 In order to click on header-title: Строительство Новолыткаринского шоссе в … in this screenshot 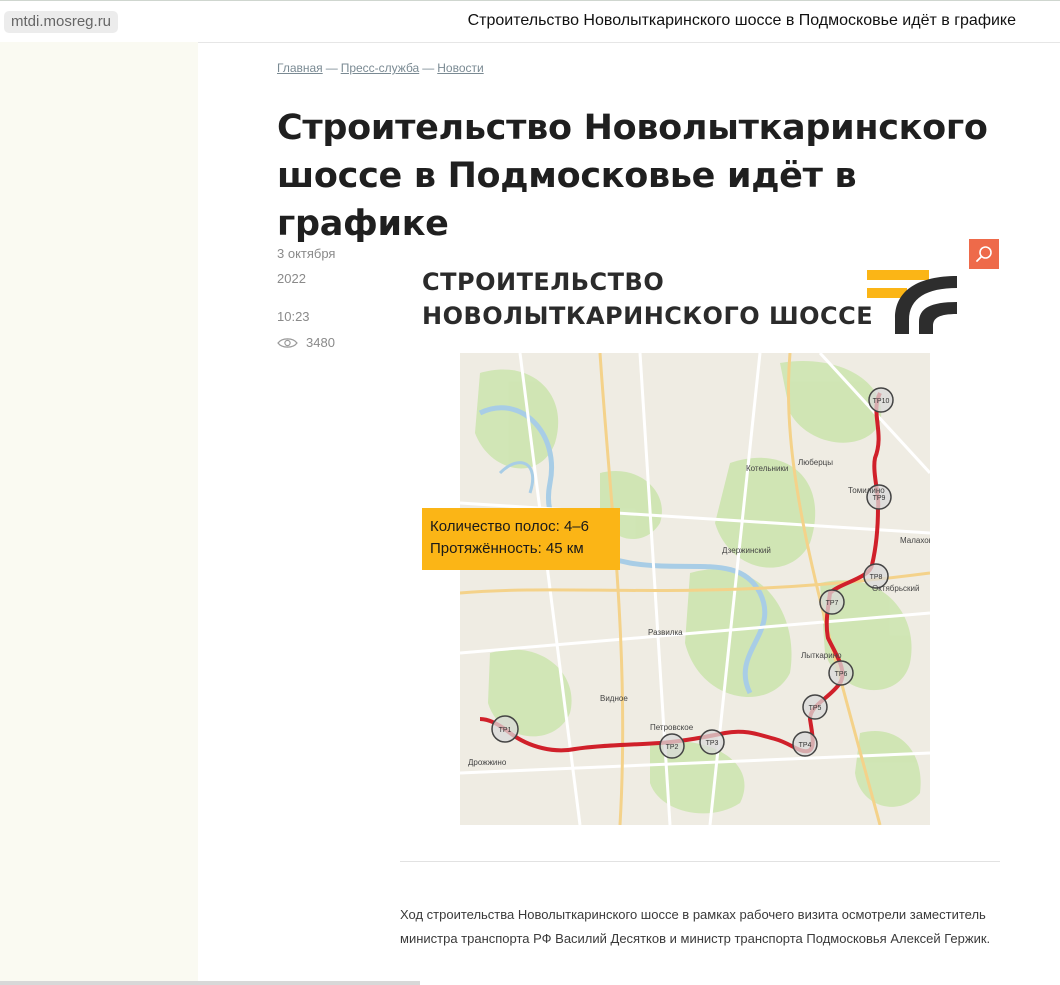, I will do `click(741, 20)`.